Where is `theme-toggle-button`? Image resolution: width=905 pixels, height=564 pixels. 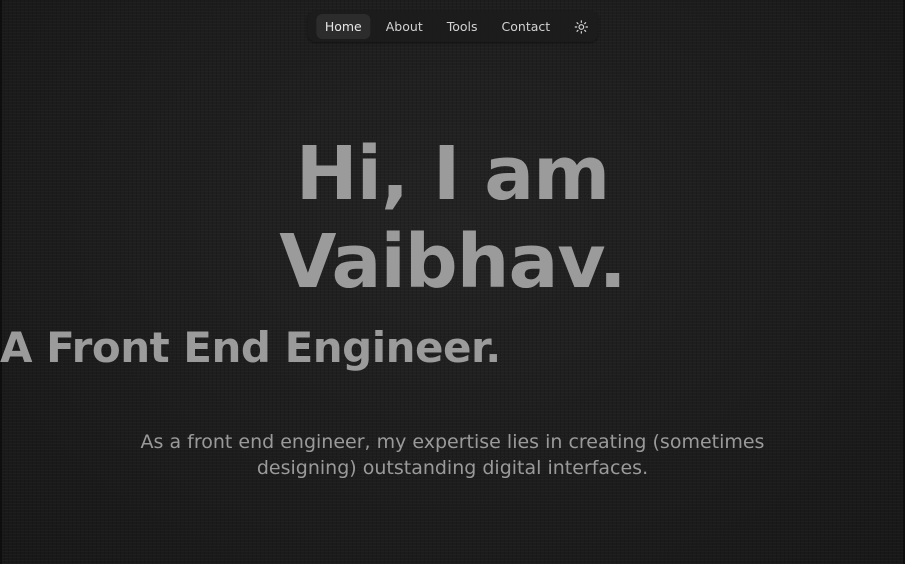
theme-toggle-button is located at coordinates (581, 27).